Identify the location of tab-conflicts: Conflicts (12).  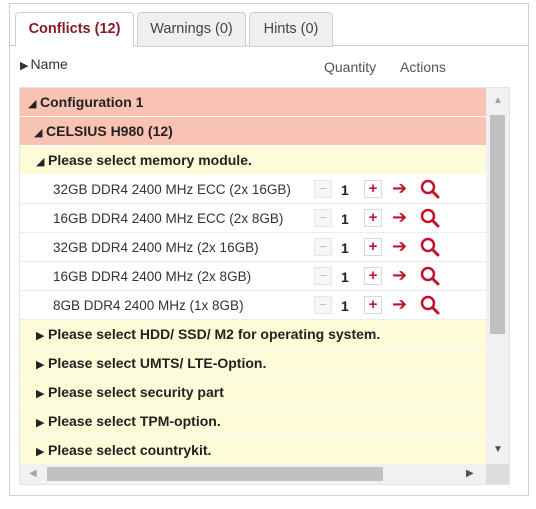
(74, 29).